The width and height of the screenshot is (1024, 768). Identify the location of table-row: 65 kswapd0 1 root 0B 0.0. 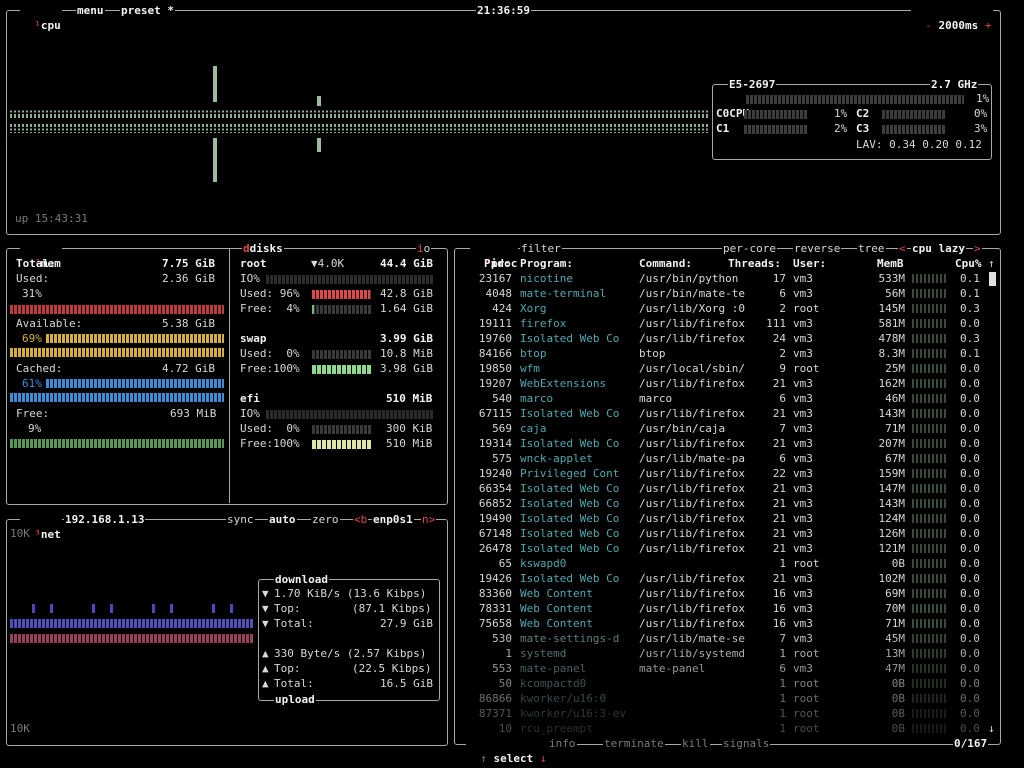
(722, 563).